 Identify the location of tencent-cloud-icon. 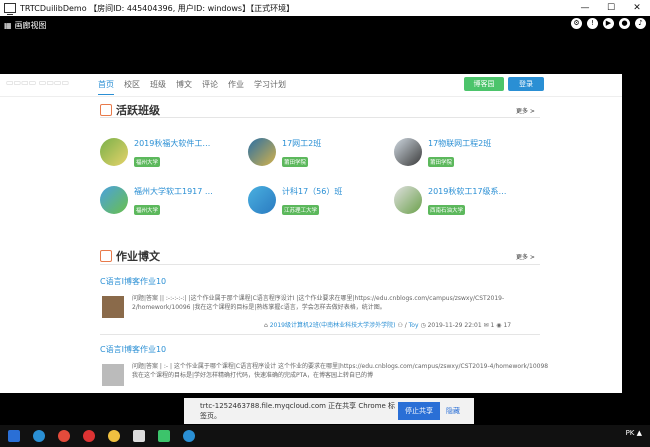
(189, 436).